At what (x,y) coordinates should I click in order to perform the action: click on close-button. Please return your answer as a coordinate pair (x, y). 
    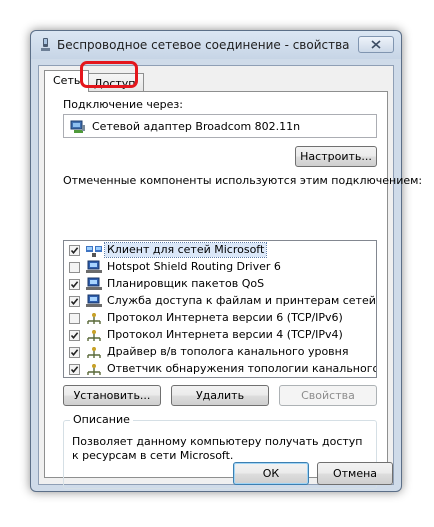
    Looking at the image, I should click on (376, 44).